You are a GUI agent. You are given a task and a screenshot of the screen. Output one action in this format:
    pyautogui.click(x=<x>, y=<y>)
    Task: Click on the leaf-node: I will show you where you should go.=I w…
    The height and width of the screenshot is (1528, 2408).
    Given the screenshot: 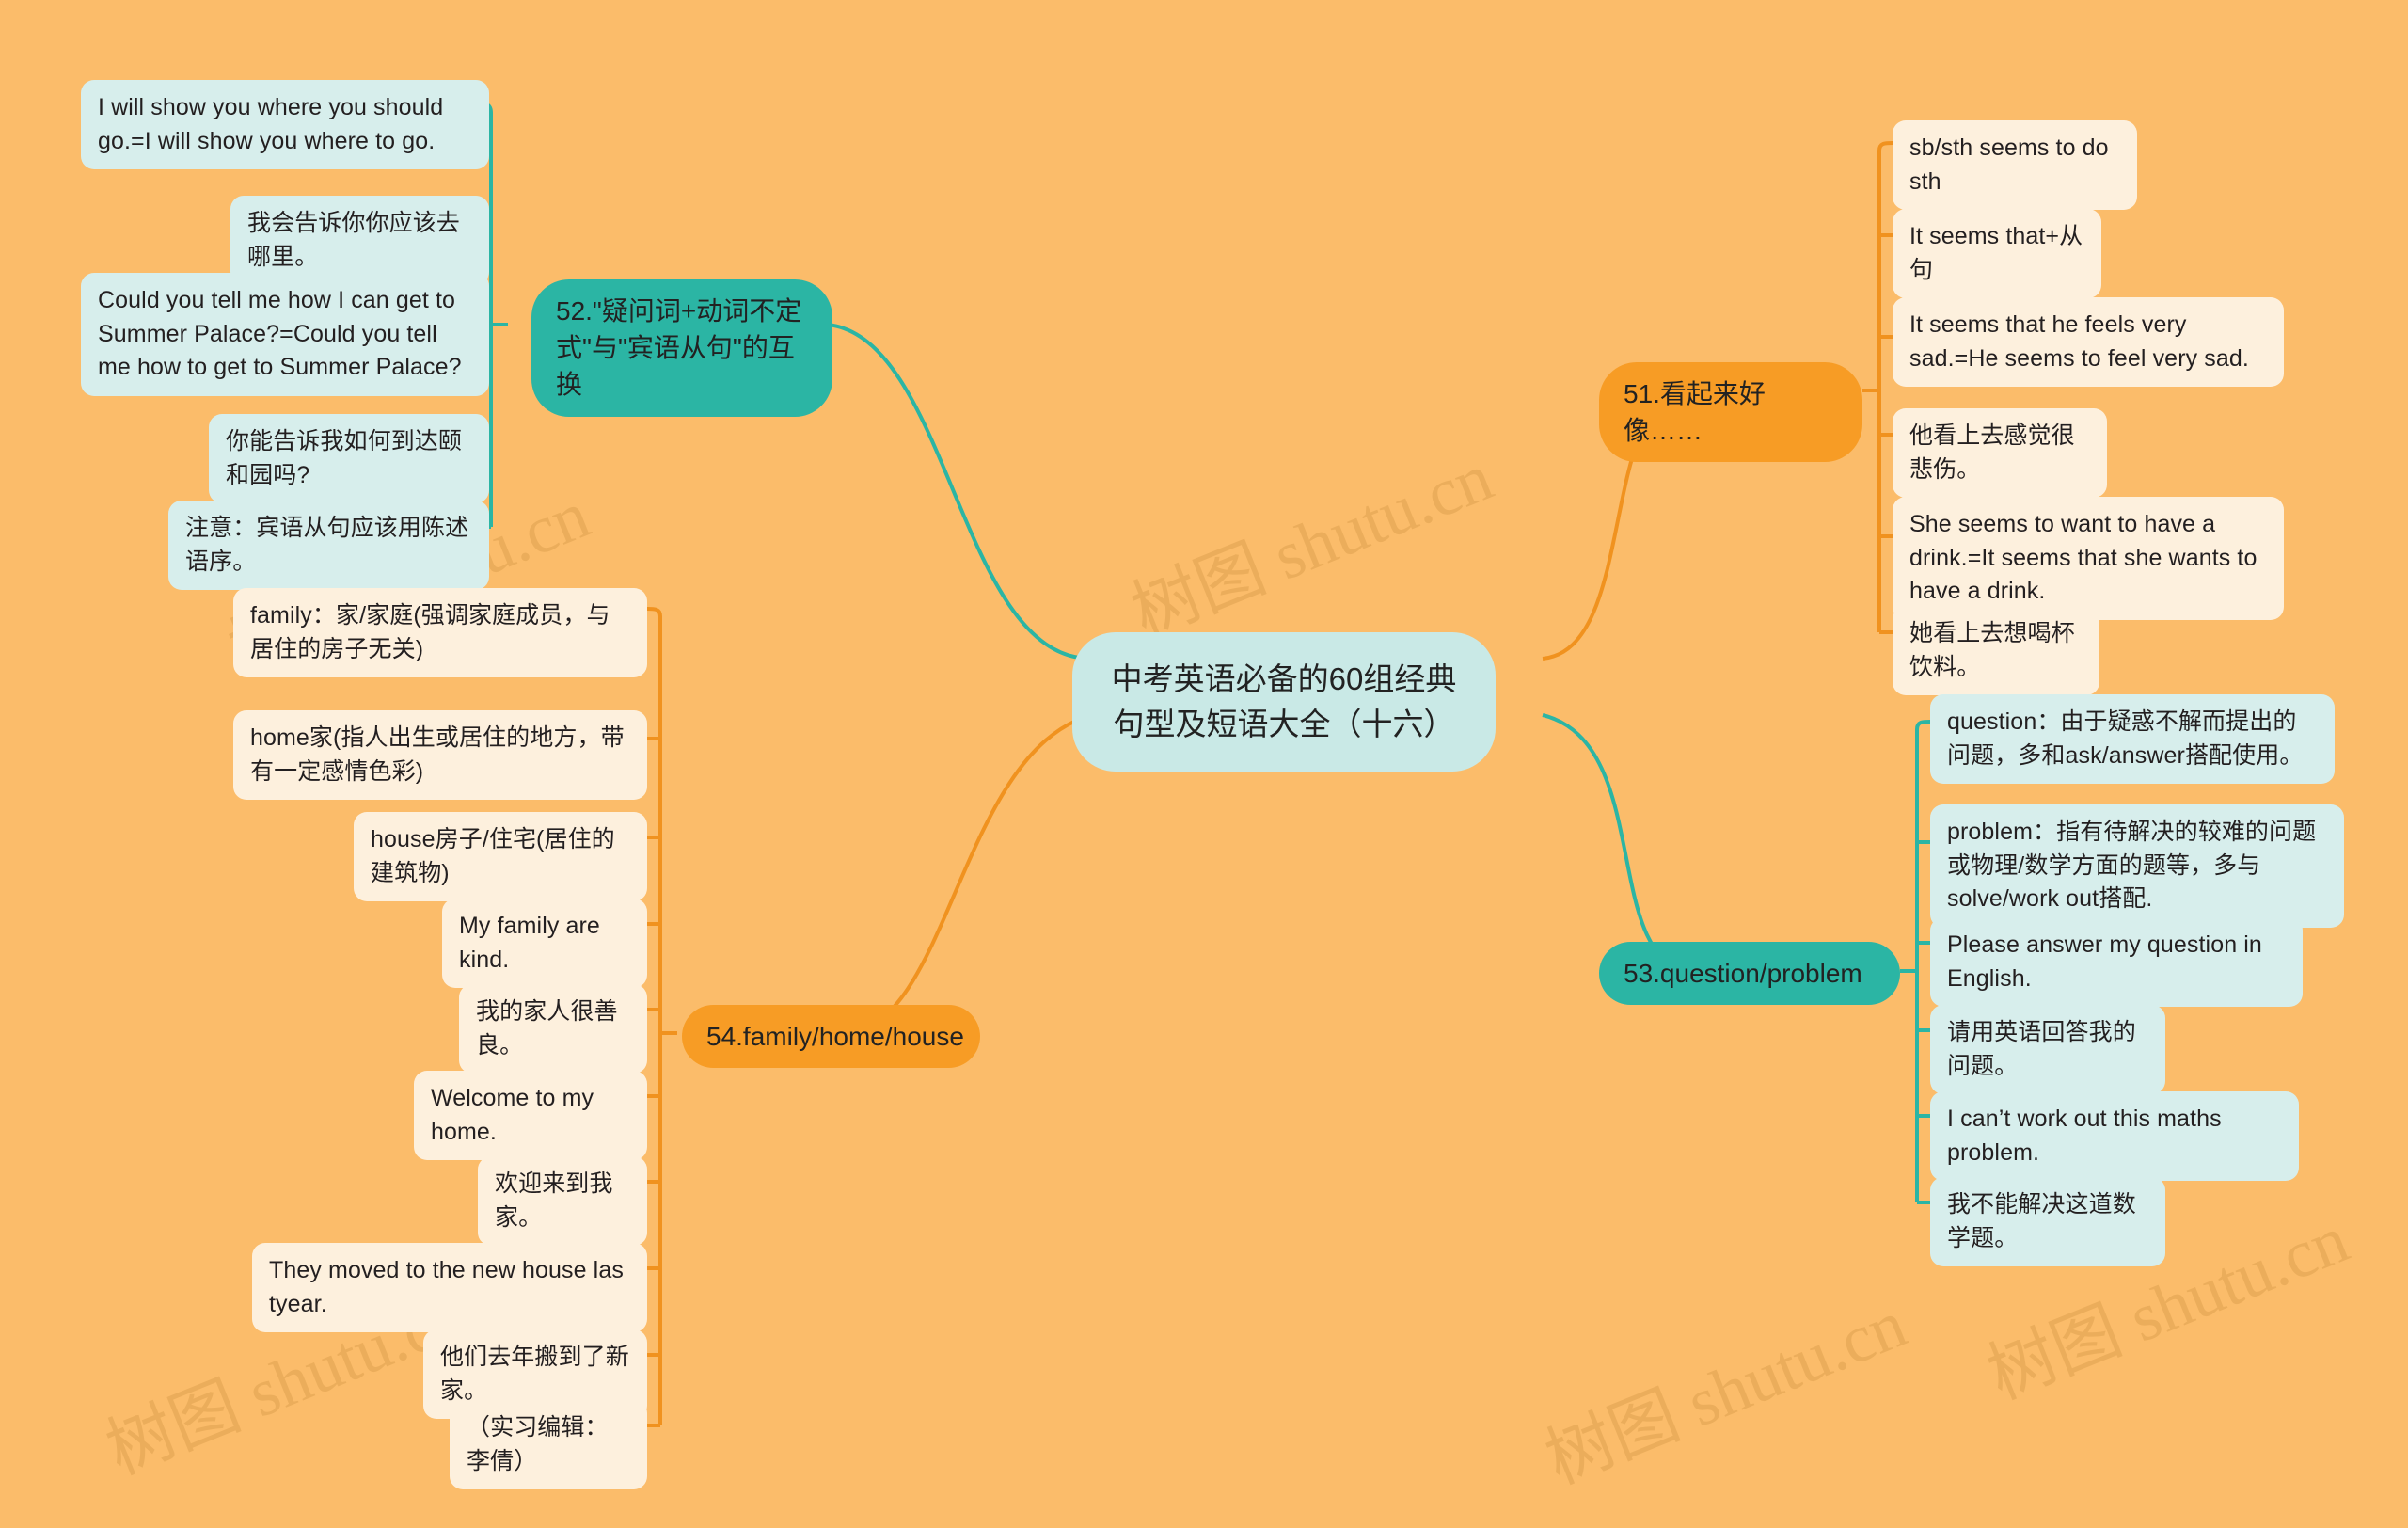 What is the action you would take?
    pyautogui.click(x=285, y=125)
    